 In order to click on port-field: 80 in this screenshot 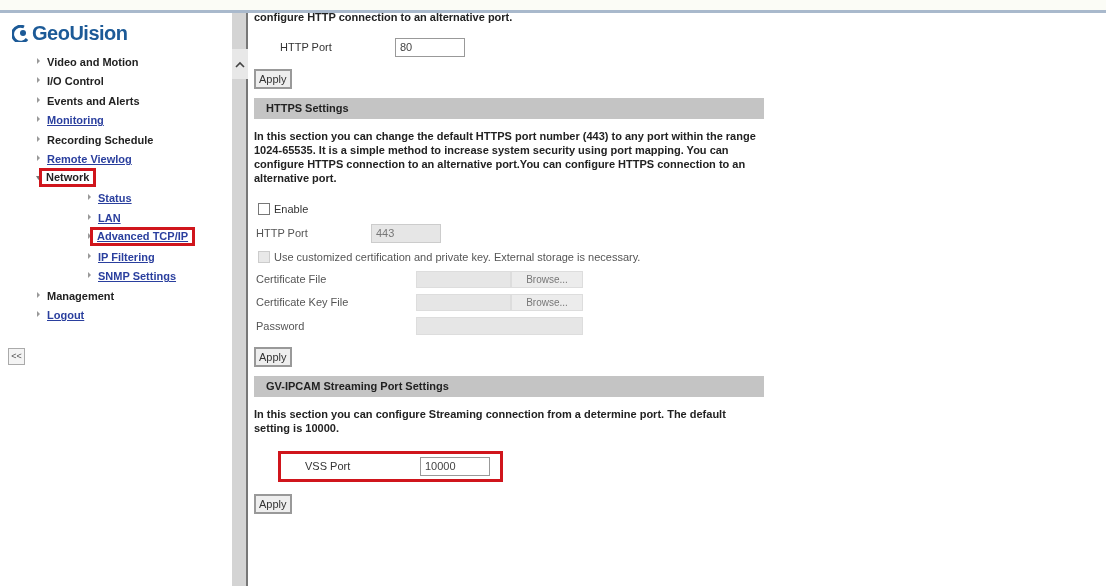, I will do `click(430, 47)`.